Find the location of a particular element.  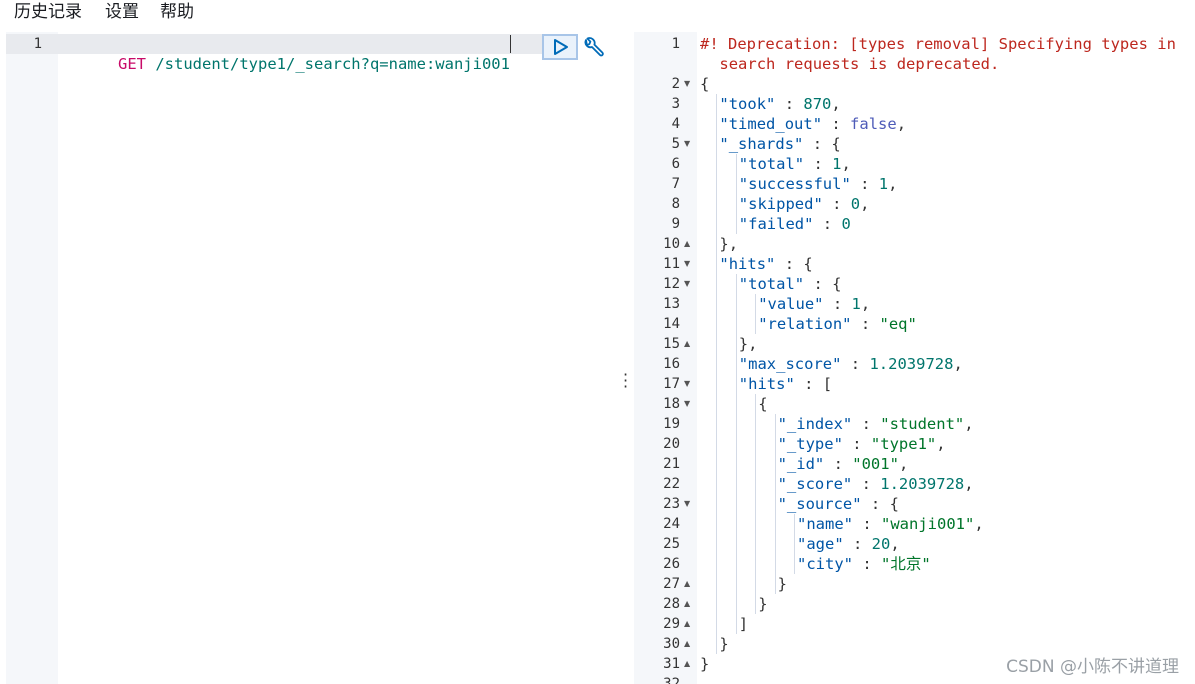

response-line-number: 19 is located at coordinates (671, 424).